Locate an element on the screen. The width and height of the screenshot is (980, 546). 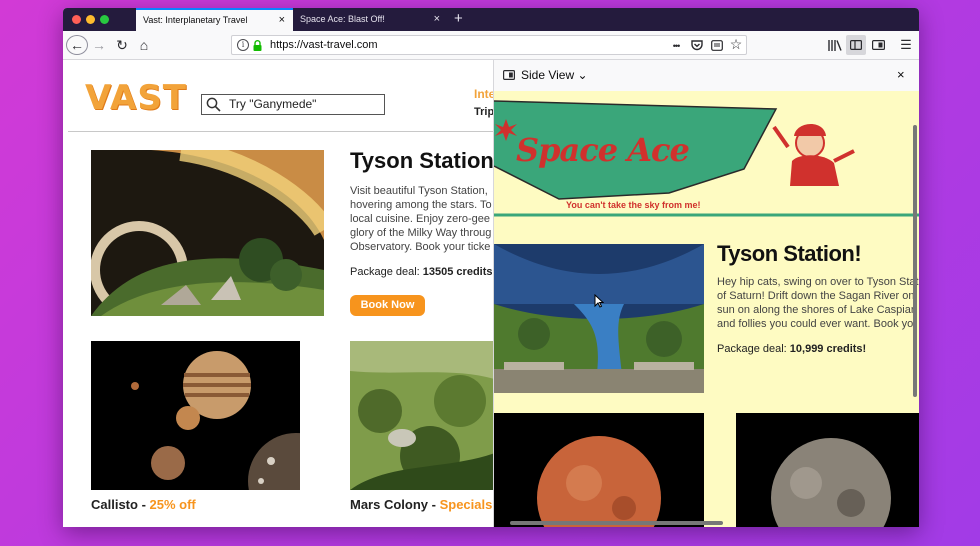
description-line: and follies you could ever want. Book yo is located at coordinates (815, 324).